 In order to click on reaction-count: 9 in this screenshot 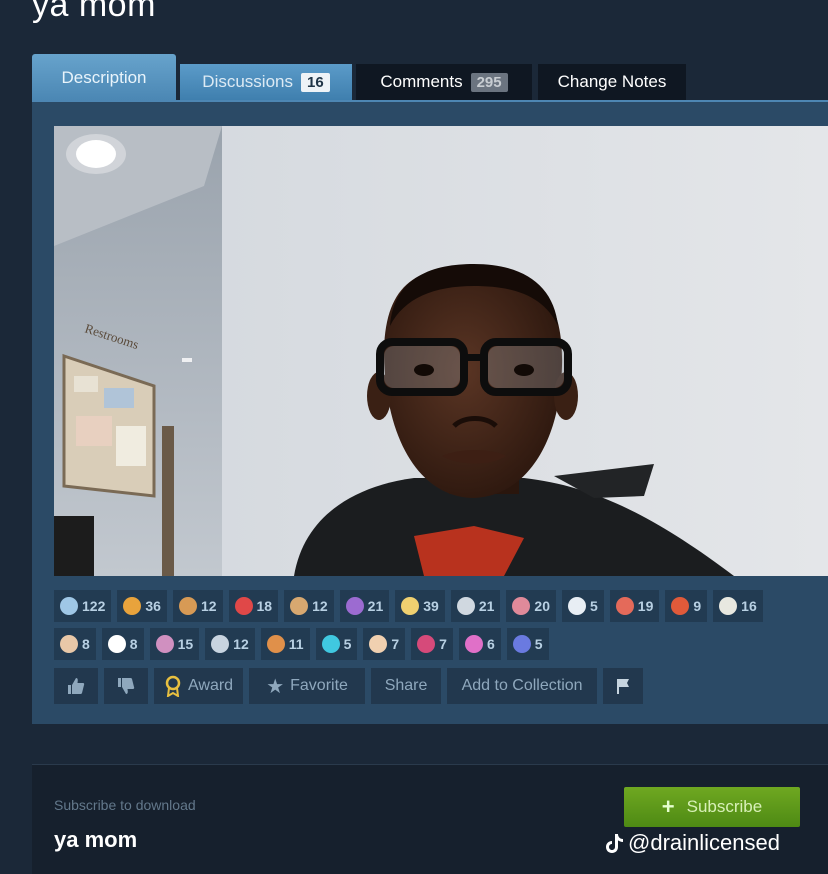, I will do `click(697, 606)`.